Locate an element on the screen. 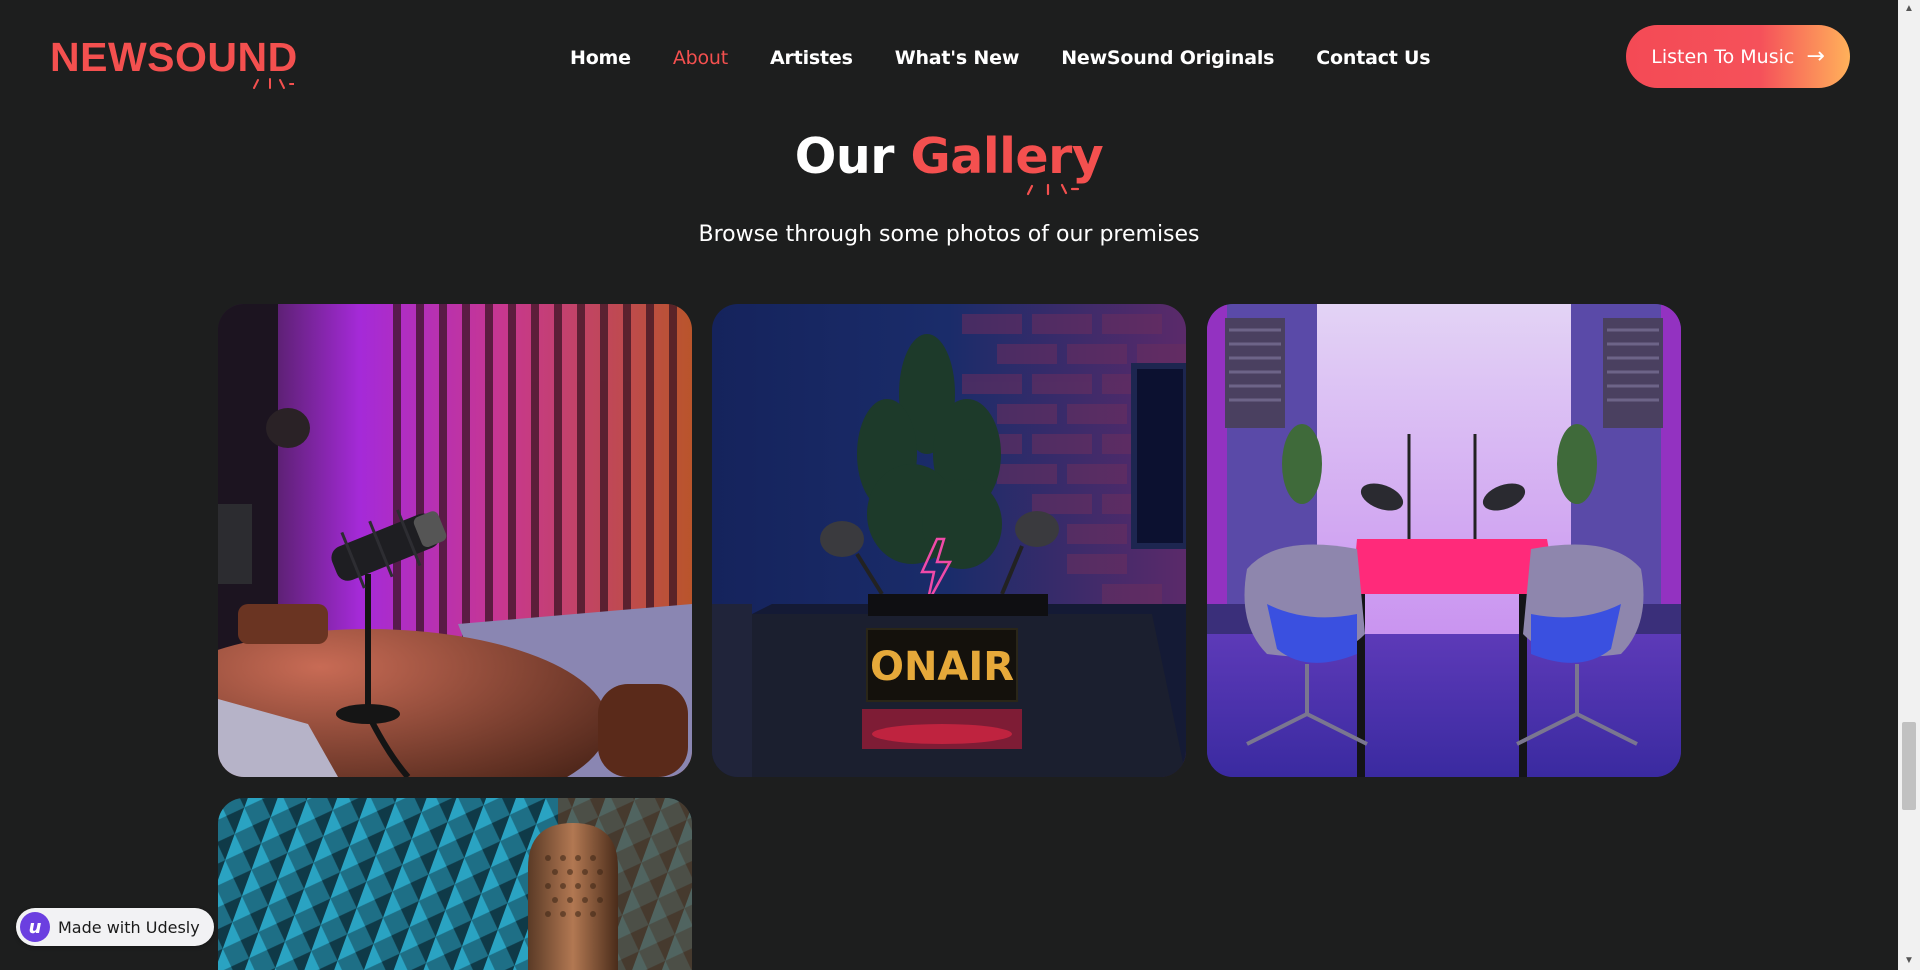  on-air-sign-text: ONAIR is located at coordinates (942, 667).